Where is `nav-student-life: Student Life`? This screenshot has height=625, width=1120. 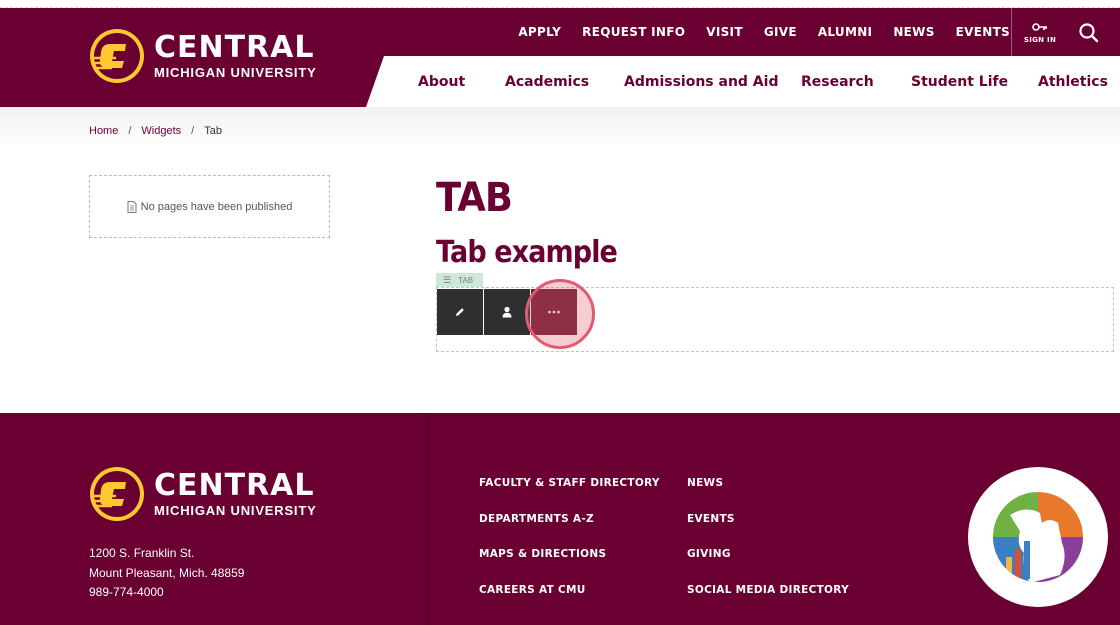 nav-student-life: Student Life is located at coordinates (959, 82).